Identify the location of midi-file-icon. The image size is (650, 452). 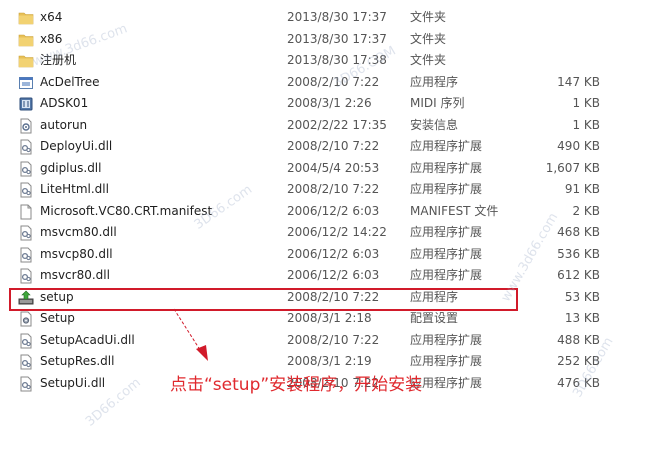
(26, 104).